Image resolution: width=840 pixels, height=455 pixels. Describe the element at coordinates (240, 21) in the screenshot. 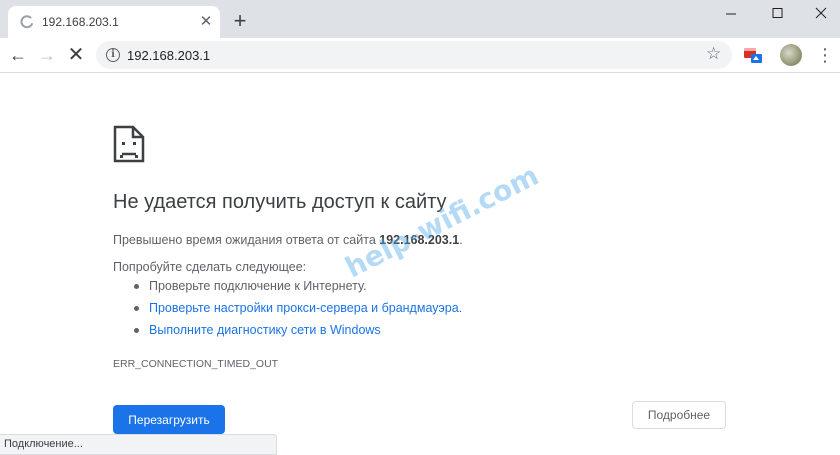

I see `new-tab-button: +` at that location.